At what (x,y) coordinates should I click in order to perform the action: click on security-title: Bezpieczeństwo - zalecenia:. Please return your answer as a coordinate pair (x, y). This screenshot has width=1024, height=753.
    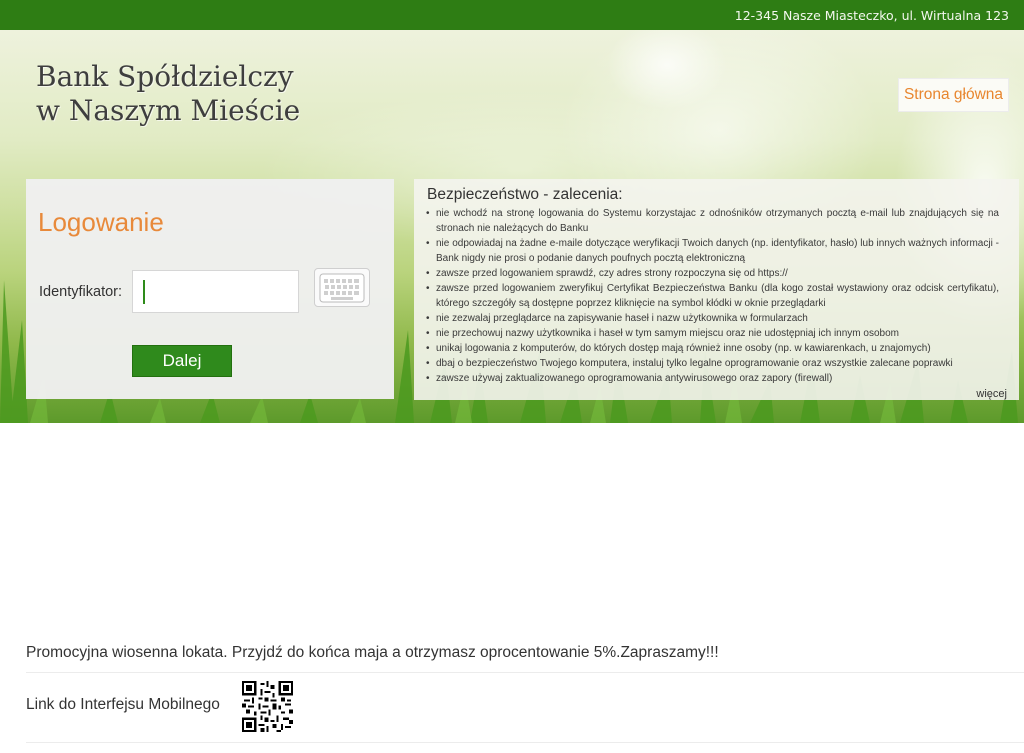
    Looking at the image, I should click on (525, 194).